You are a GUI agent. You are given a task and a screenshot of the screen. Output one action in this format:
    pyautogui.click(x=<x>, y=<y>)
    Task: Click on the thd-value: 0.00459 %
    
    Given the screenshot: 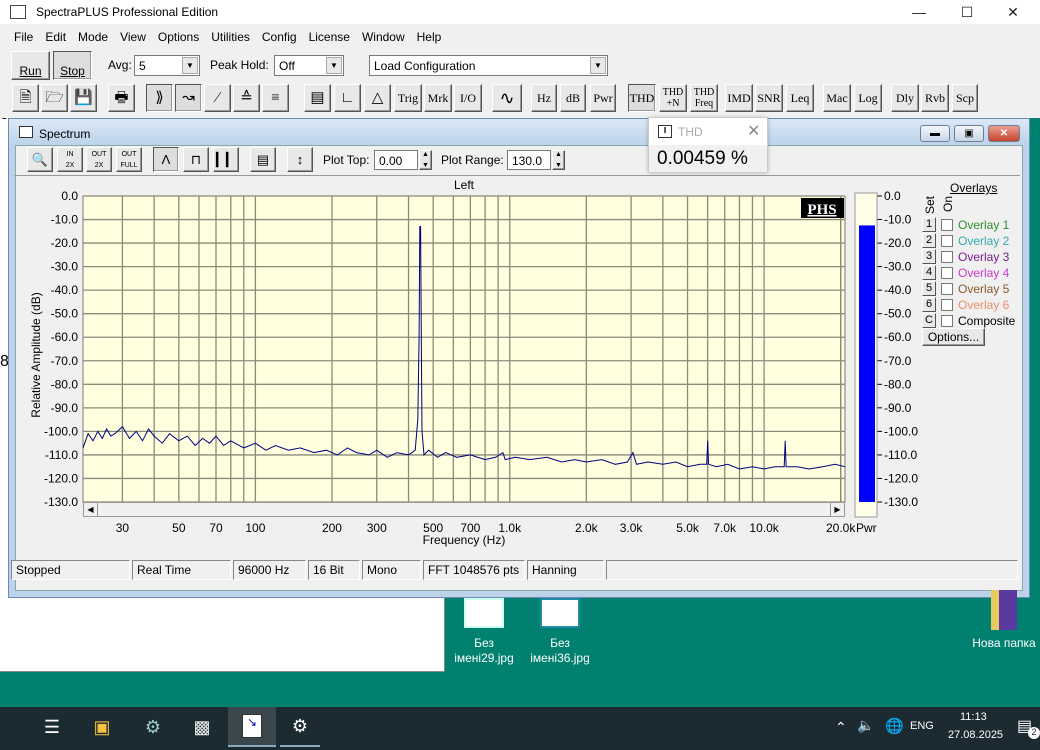 What is the action you would take?
    pyautogui.click(x=702, y=158)
    